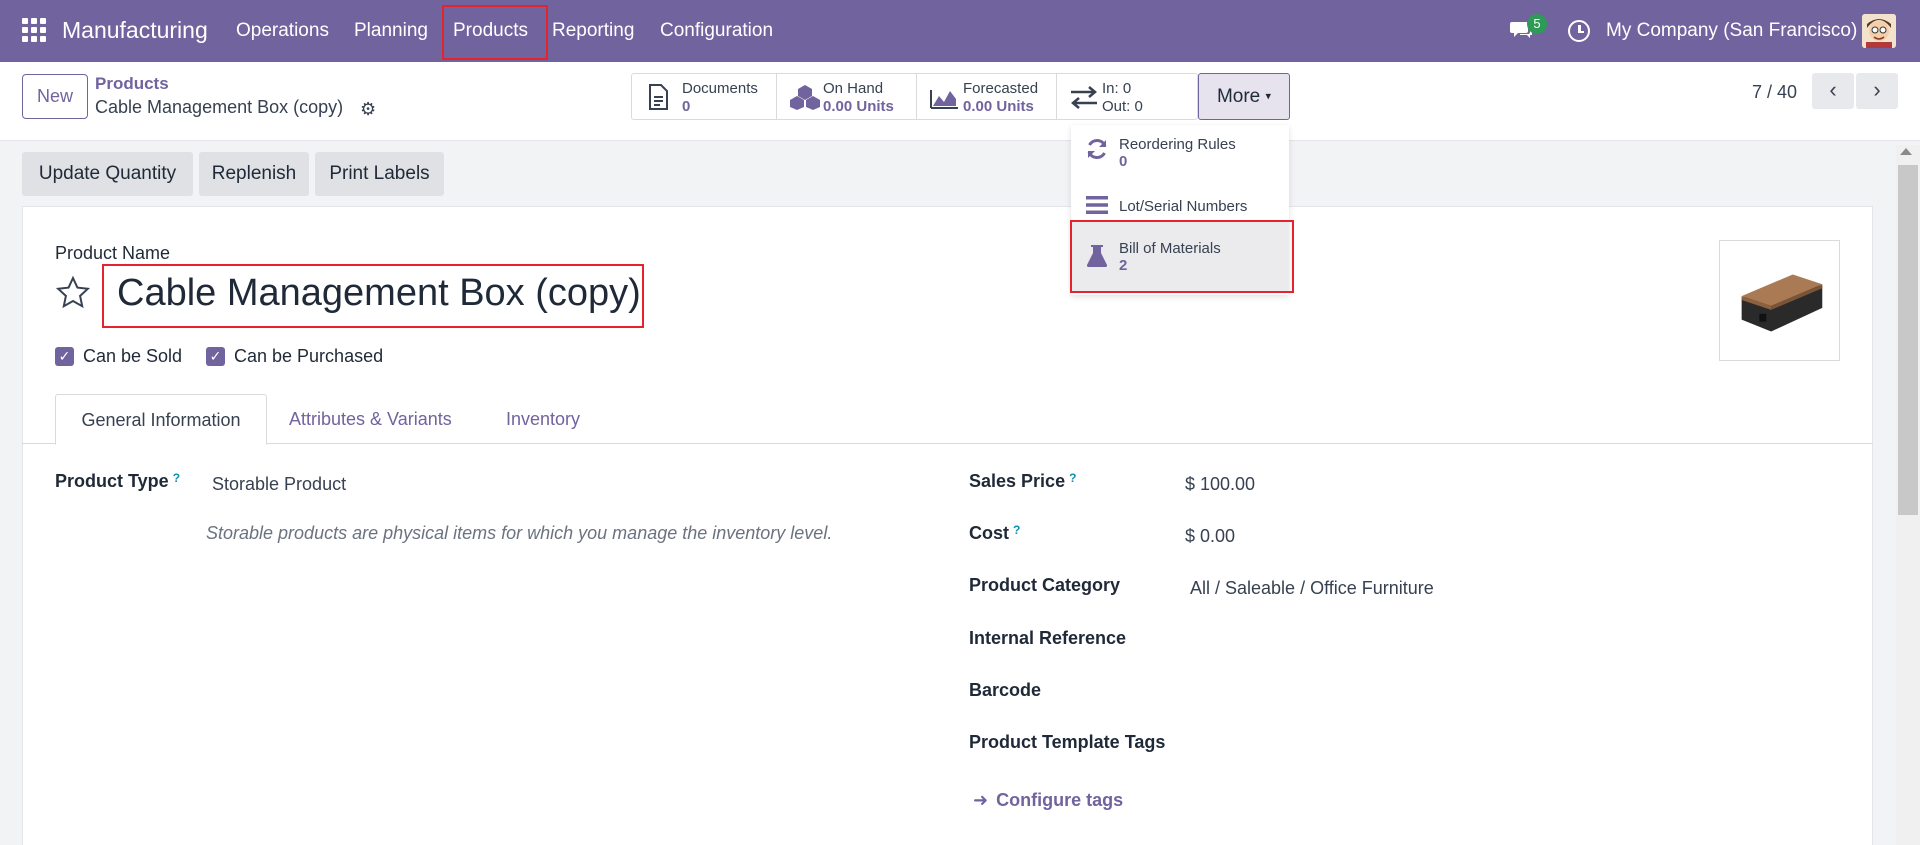 Image resolution: width=1920 pixels, height=845 pixels. Describe the element at coordinates (543, 419) in the screenshot. I see `tab-inventory: Inventory` at that location.